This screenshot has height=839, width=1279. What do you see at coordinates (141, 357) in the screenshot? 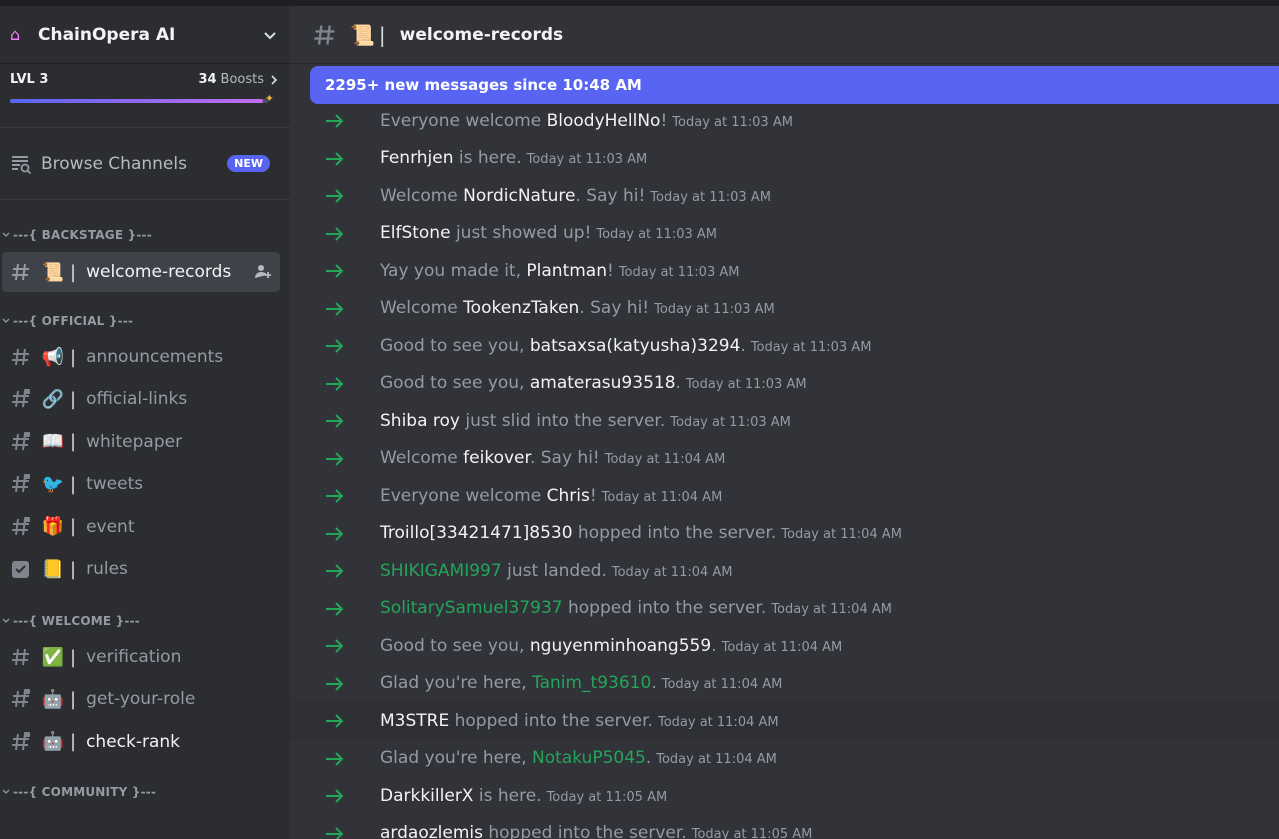
I see `channel-announcements: 📢 | announcements` at bounding box center [141, 357].